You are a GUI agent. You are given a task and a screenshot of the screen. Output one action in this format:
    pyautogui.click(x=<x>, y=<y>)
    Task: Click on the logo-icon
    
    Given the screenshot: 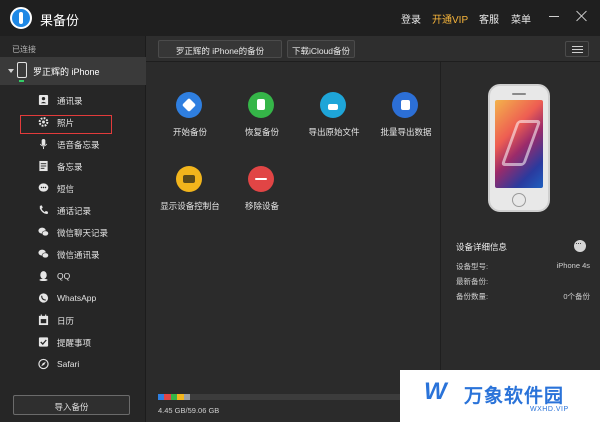 What is the action you would take?
    pyautogui.click(x=21, y=18)
    